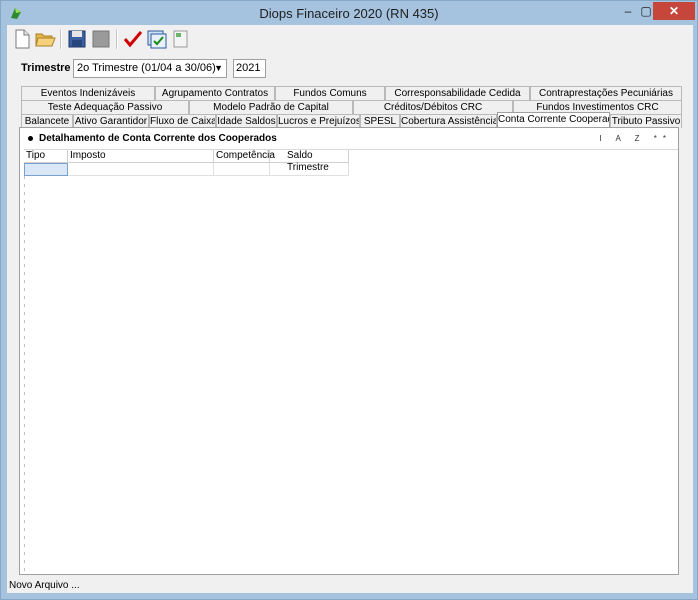 The image size is (698, 600). Describe the element at coordinates (457, 93) in the screenshot. I see `tab-corresponsabilidade-cedida: Corresponsabilidade Cedida` at that location.